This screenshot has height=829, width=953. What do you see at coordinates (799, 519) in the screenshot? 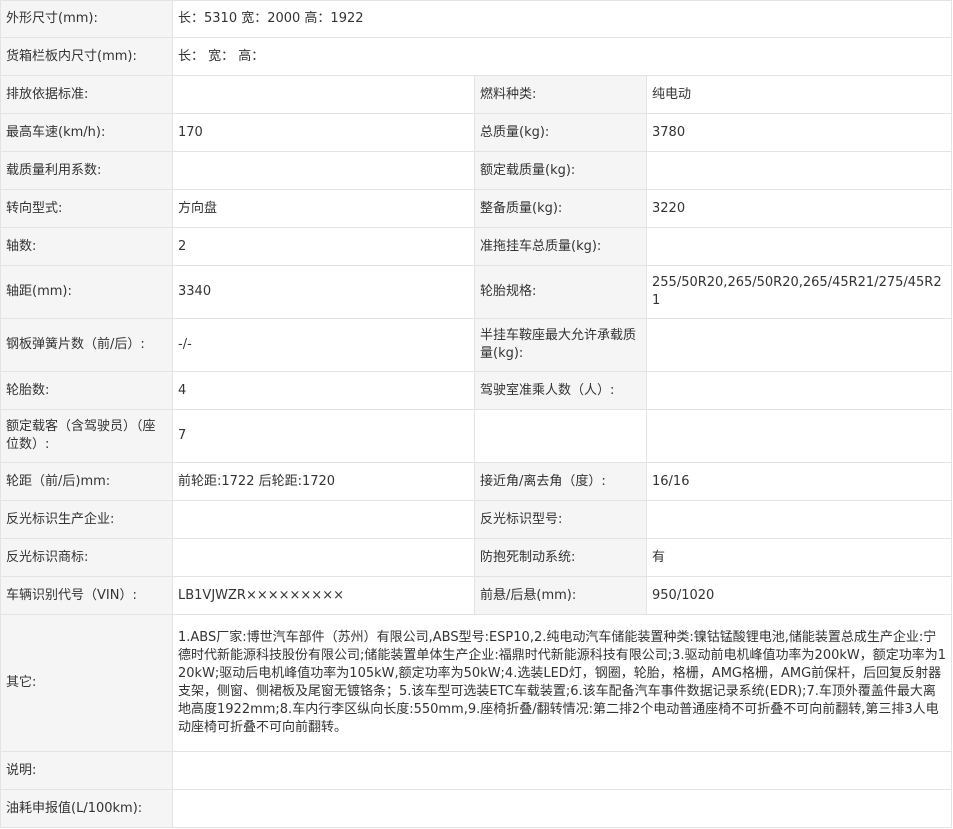
I see `value-reflector-model` at bounding box center [799, 519].